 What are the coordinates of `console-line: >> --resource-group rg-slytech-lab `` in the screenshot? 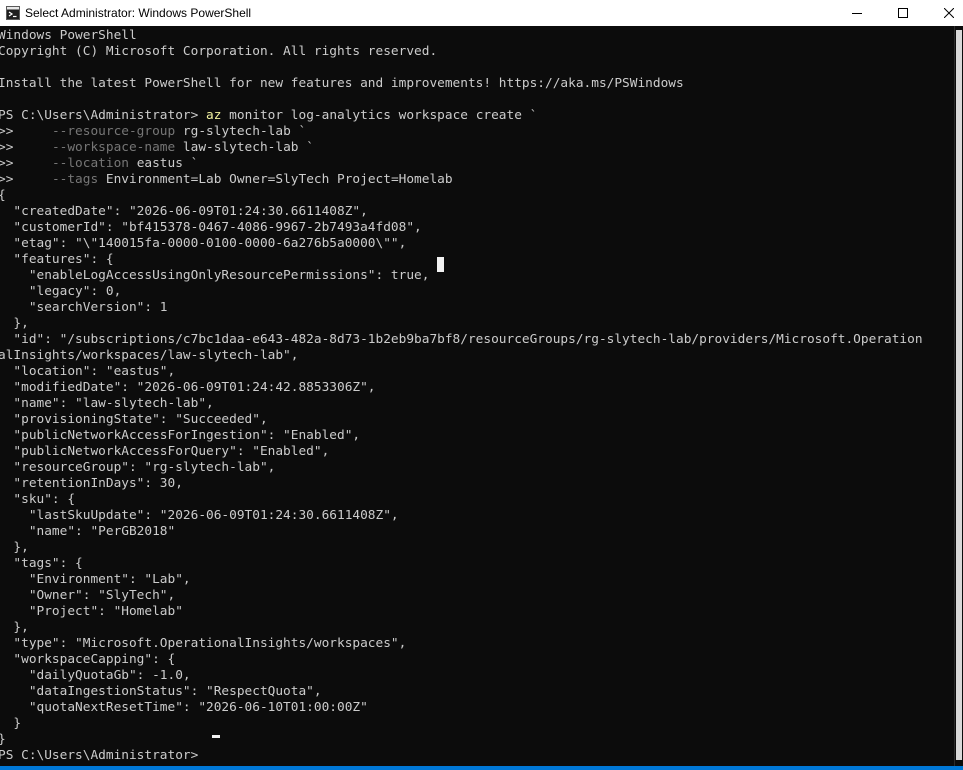 It's located at (461, 132).